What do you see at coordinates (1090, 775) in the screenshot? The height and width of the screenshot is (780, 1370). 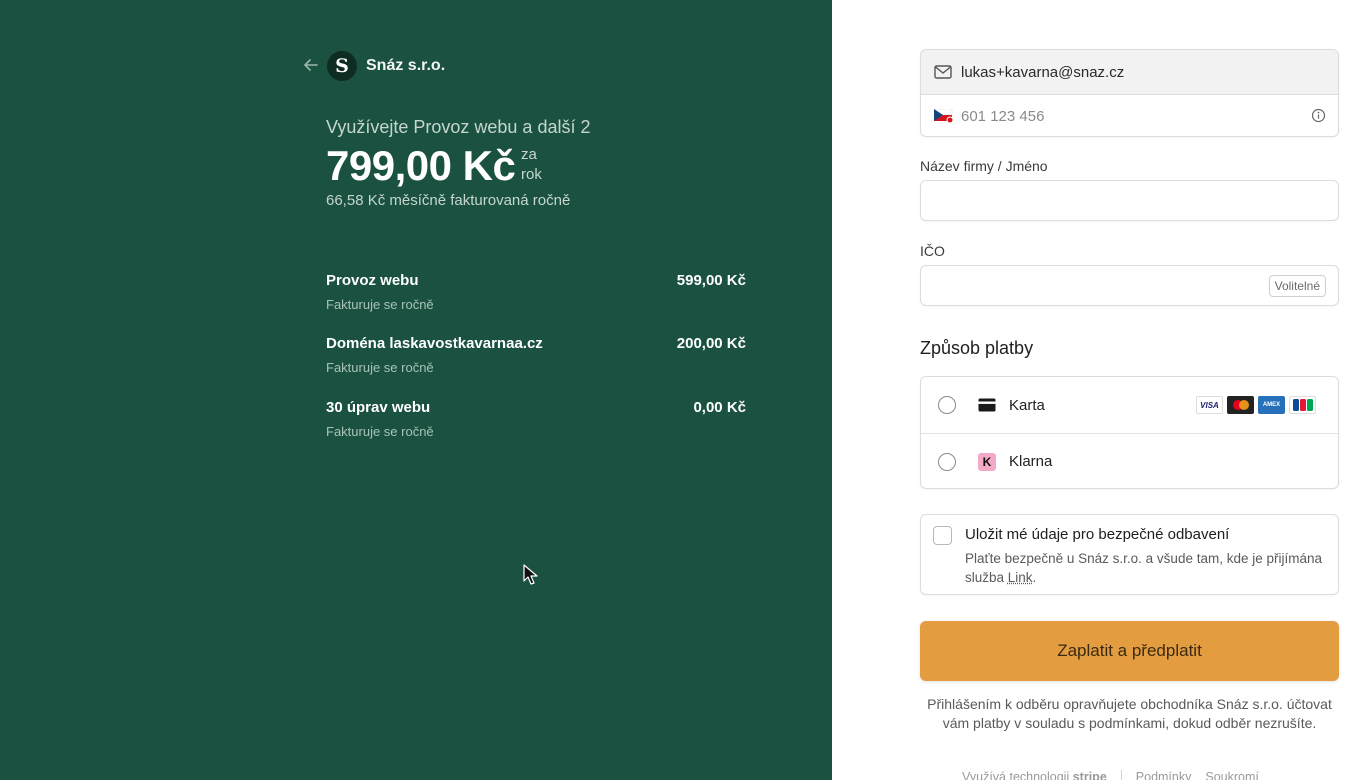 I see `stripe-logo: stripe` at bounding box center [1090, 775].